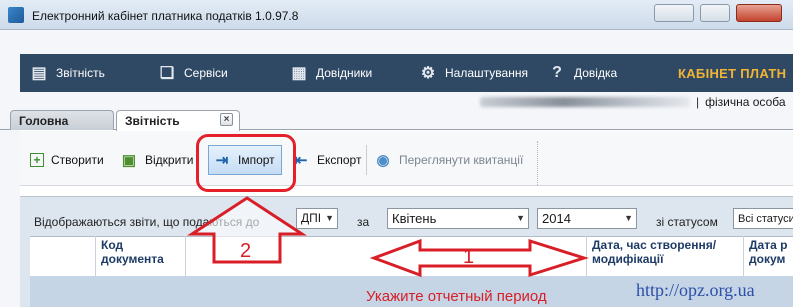 This screenshot has width=793, height=307. What do you see at coordinates (695, 290) in the screenshot?
I see `watermark-url: http://opz.org.ua` at bounding box center [695, 290].